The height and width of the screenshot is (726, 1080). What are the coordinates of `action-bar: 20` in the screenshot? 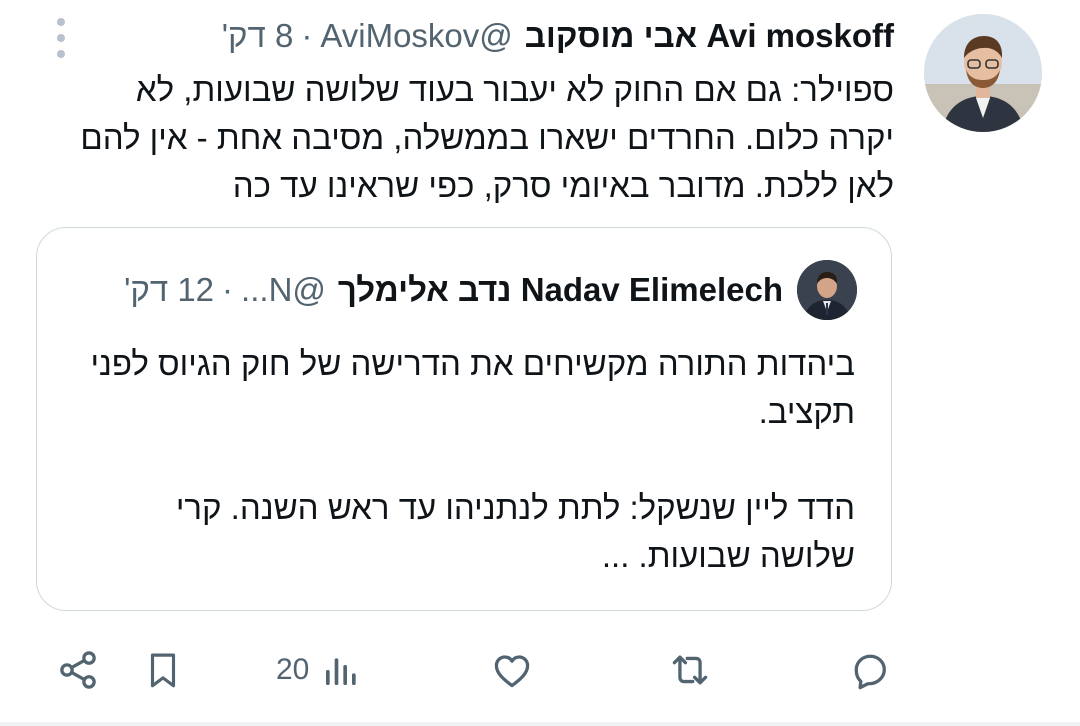 It's located at (540, 670).